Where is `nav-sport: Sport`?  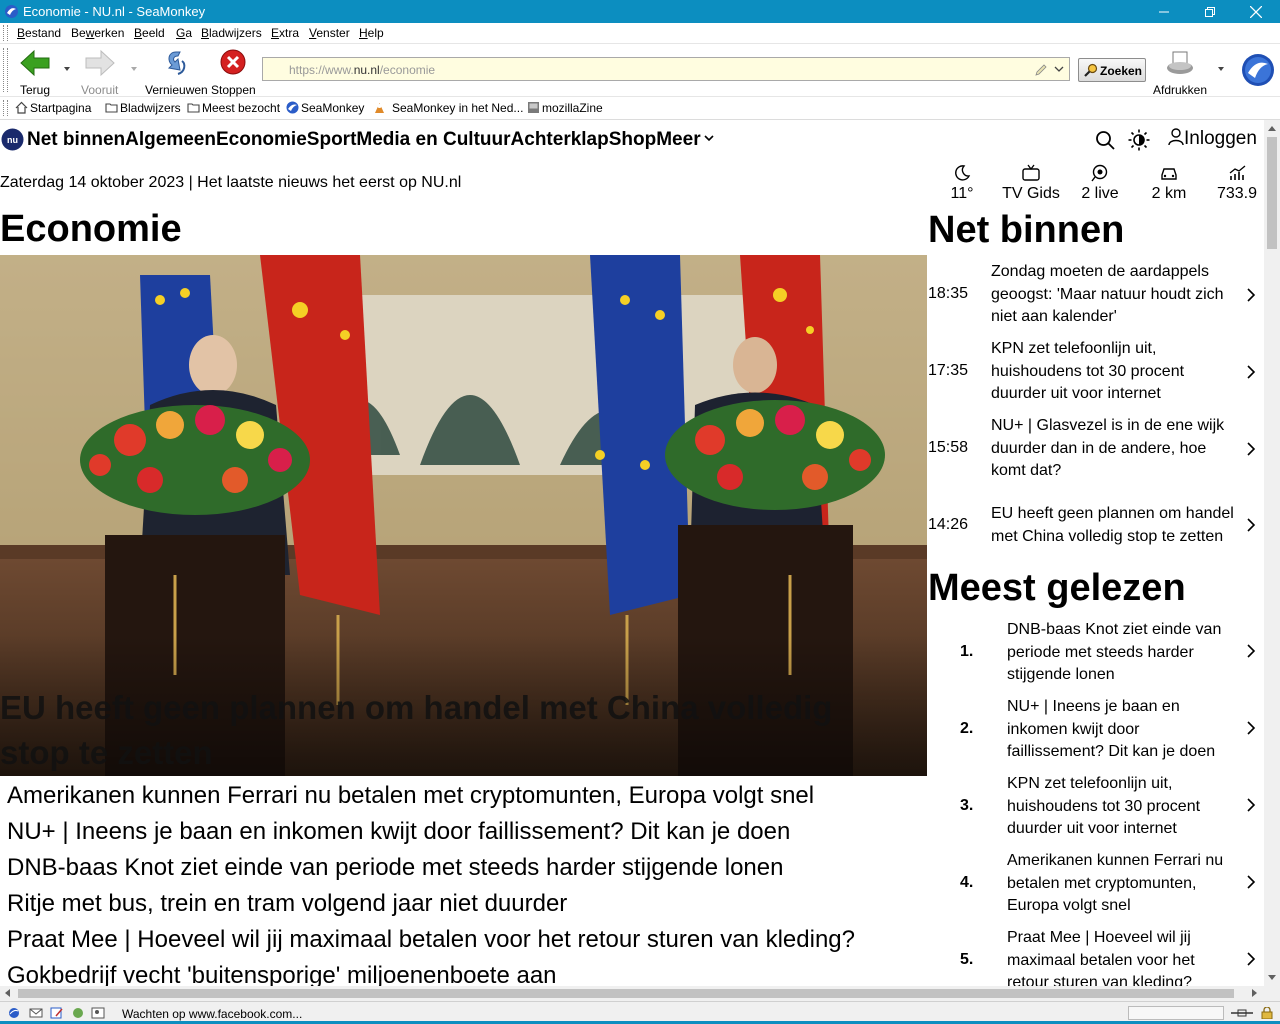
nav-sport: Sport is located at coordinates (332, 139).